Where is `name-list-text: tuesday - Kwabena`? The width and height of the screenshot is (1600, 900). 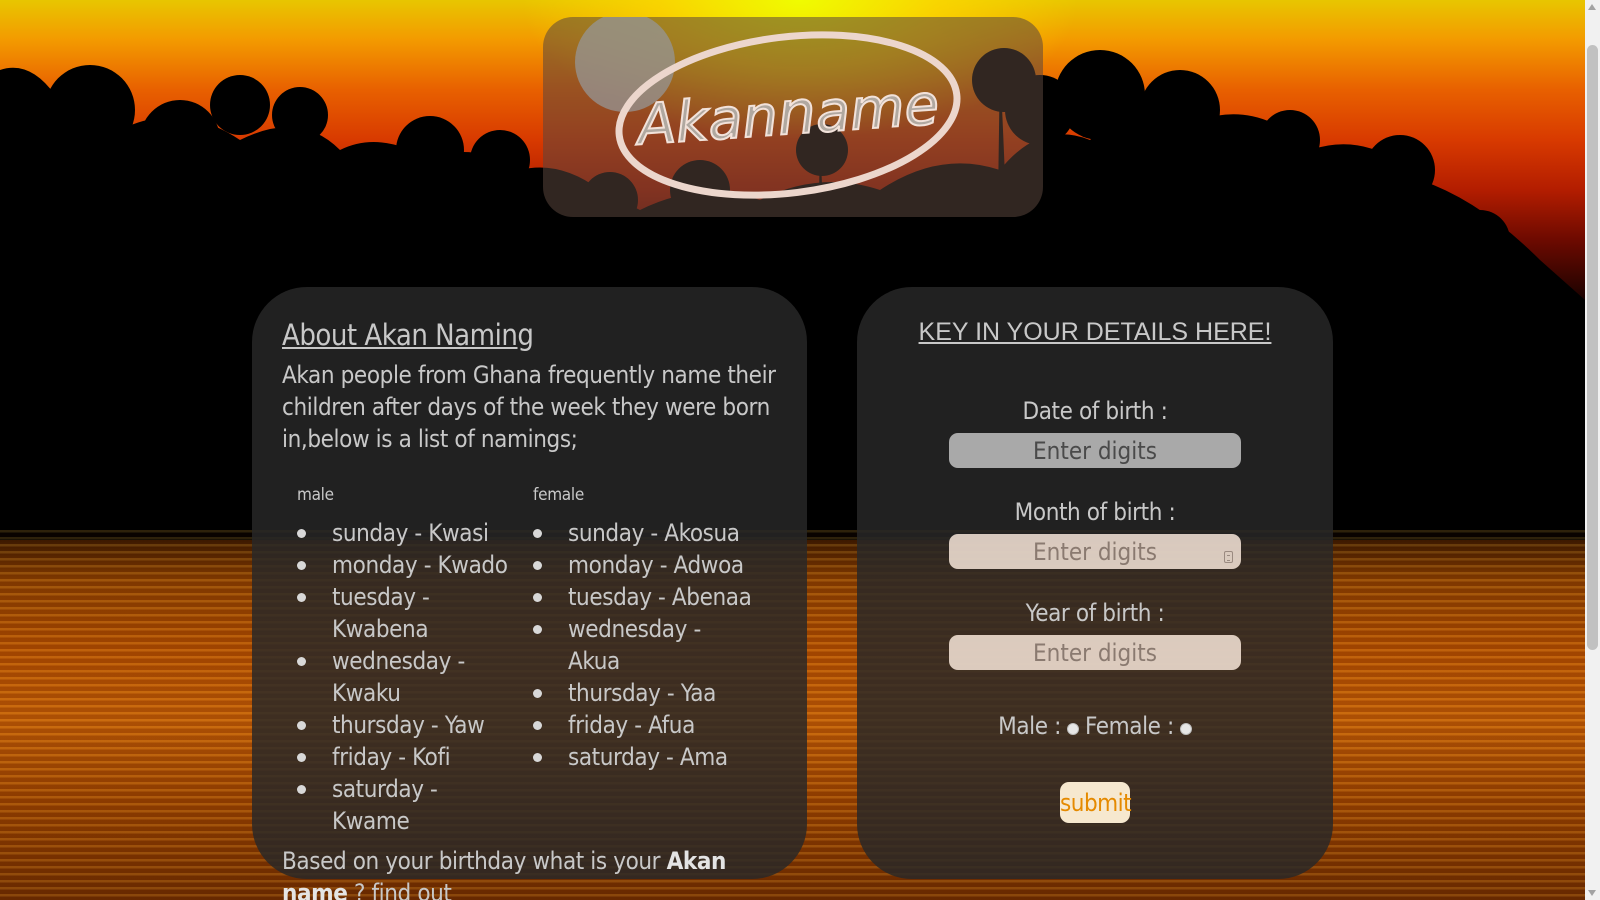 name-list-text: tuesday - Kwabena is located at coordinates (381, 613).